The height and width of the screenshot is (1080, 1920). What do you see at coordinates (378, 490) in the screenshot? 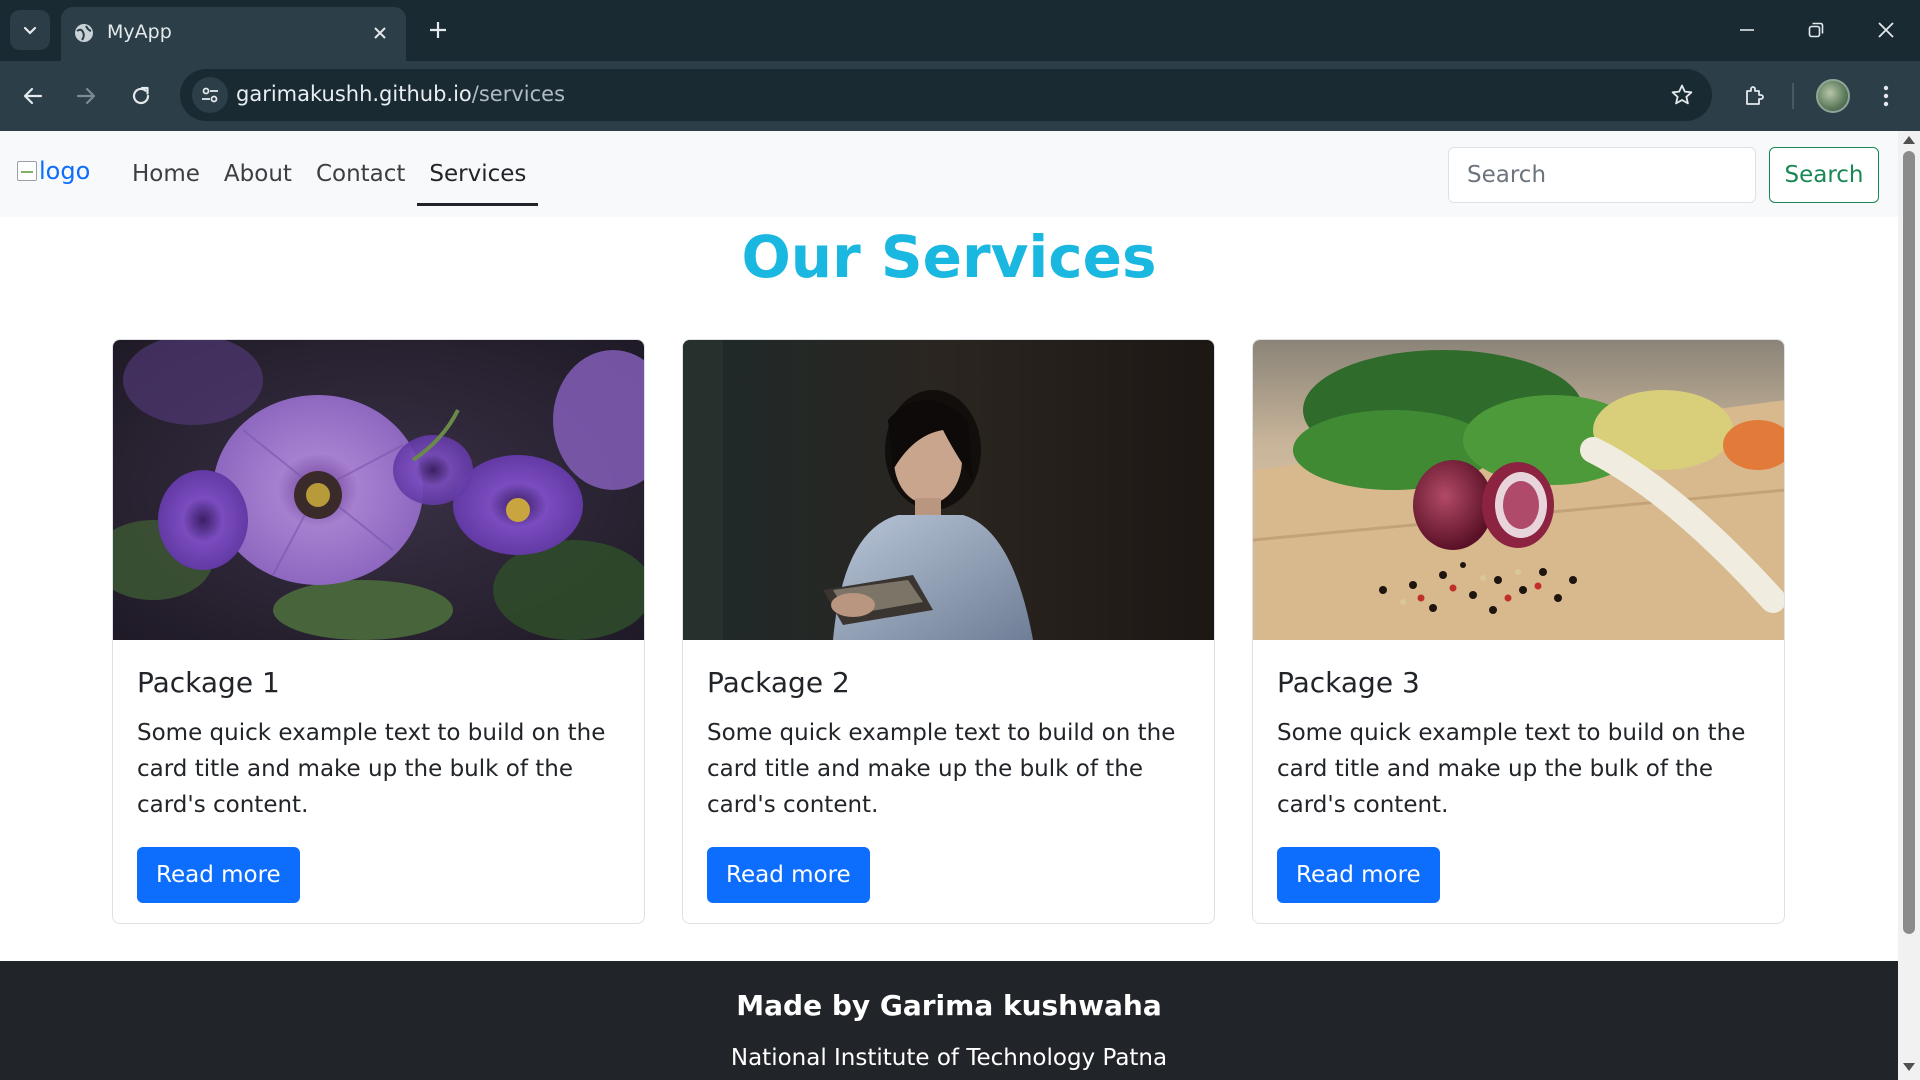
I see `card-image-flowers` at bounding box center [378, 490].